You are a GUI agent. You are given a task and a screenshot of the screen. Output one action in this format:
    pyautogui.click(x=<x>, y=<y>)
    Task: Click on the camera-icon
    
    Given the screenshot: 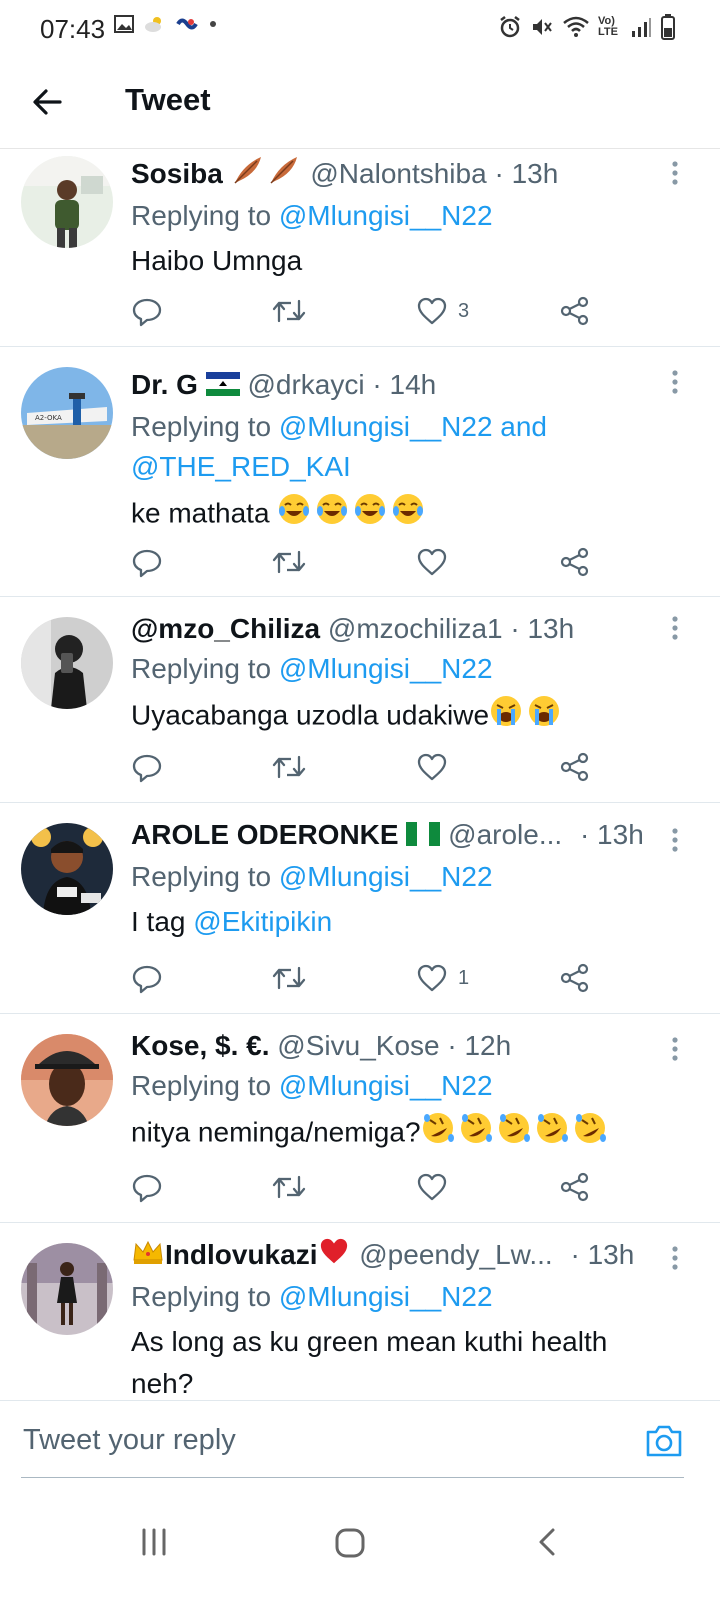 What is the action you would take?
    pyautogui.click(x=664, y=1441)
    